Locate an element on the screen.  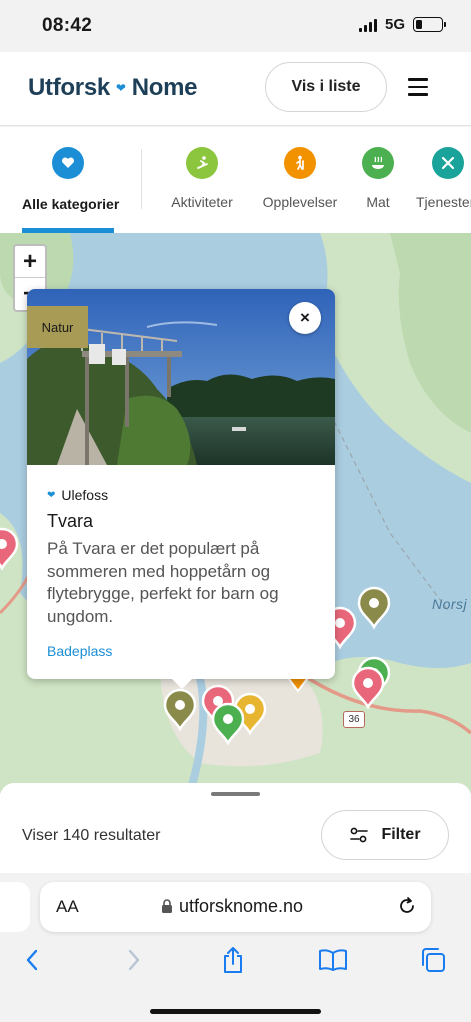
filter-button: Filter is located at coordinates (385, 835).